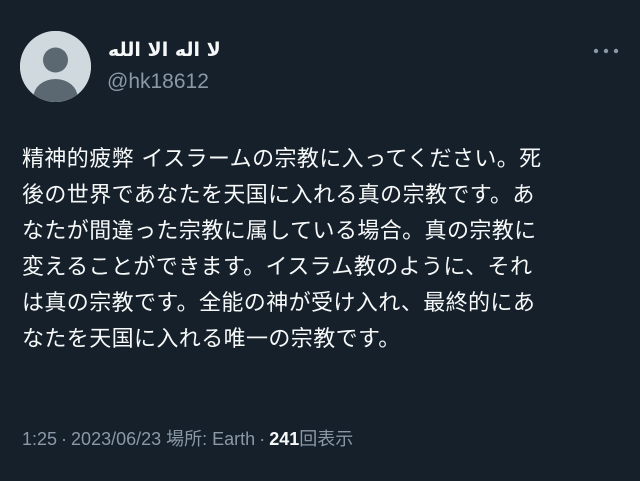 This screenshot has height=481, width=640. Describe the element at coordinates (282, 159) in the screenshot. I see `tweet-text-line: 精神的疲弊 イスラームの宗教に入ってください。死` at that location.